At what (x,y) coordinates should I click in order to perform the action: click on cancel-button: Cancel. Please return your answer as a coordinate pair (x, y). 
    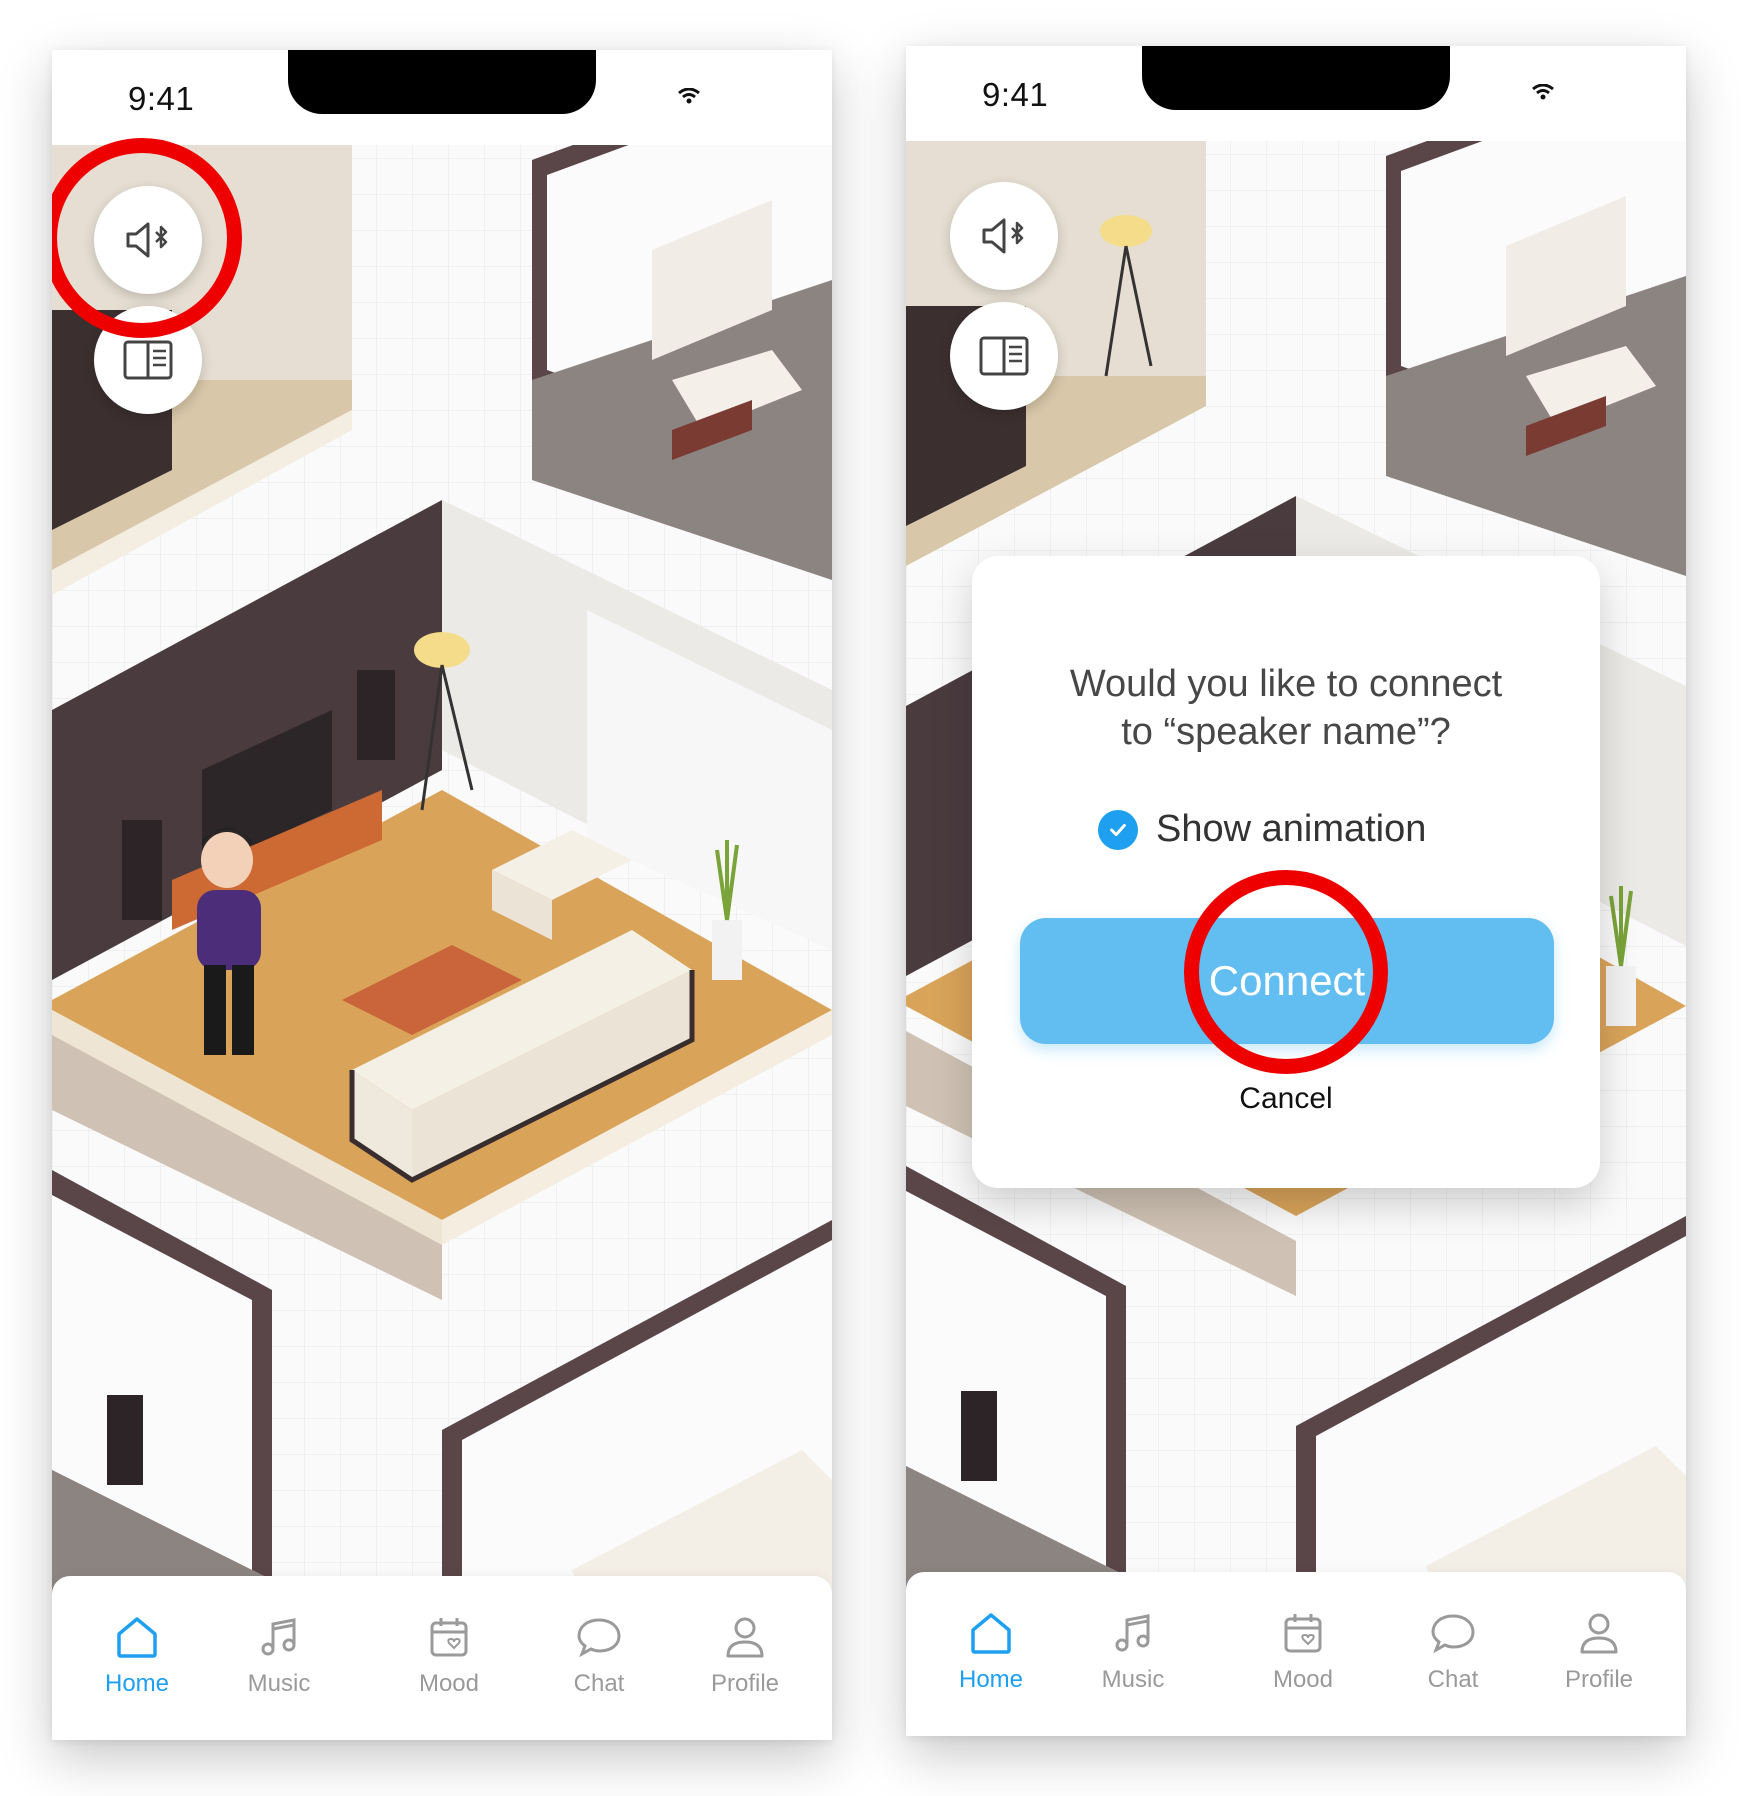
    Looking at the image, I should click on (1286, 1099).